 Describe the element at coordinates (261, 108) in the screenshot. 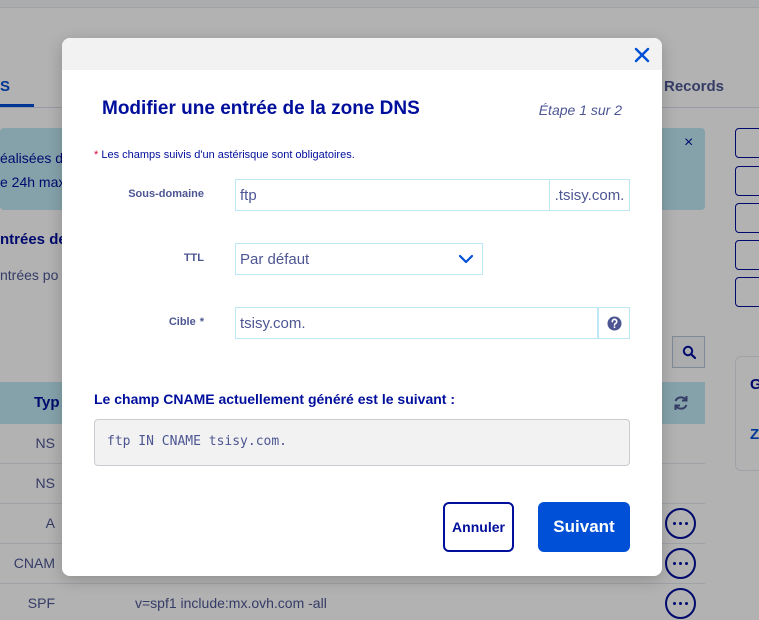

I see `modal-title: Modifier une entrée de la zone DNS` at that location.